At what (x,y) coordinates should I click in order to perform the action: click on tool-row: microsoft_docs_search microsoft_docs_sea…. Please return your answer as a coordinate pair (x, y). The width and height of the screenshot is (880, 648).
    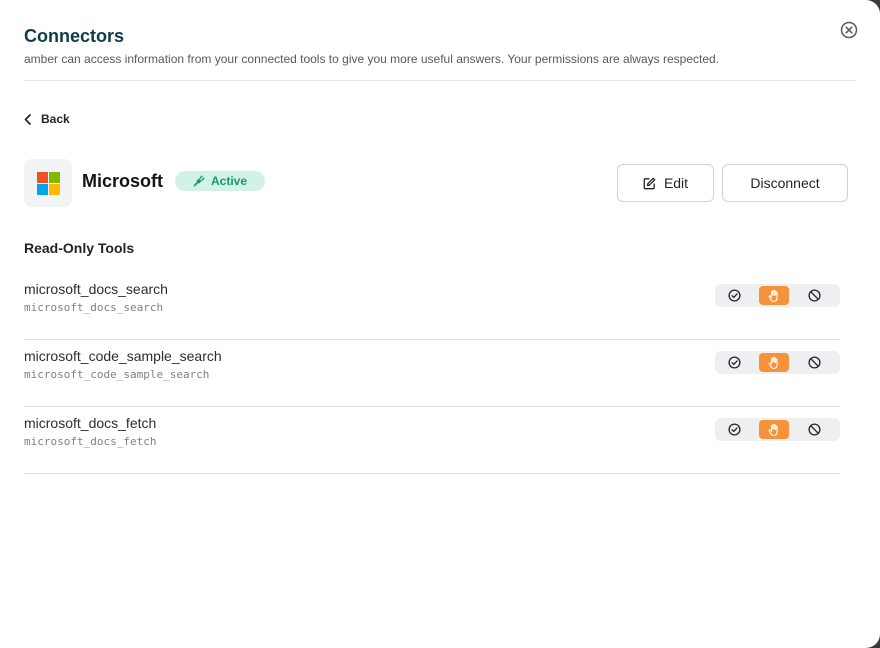
    Looking at the image, I should click on (432, 306).